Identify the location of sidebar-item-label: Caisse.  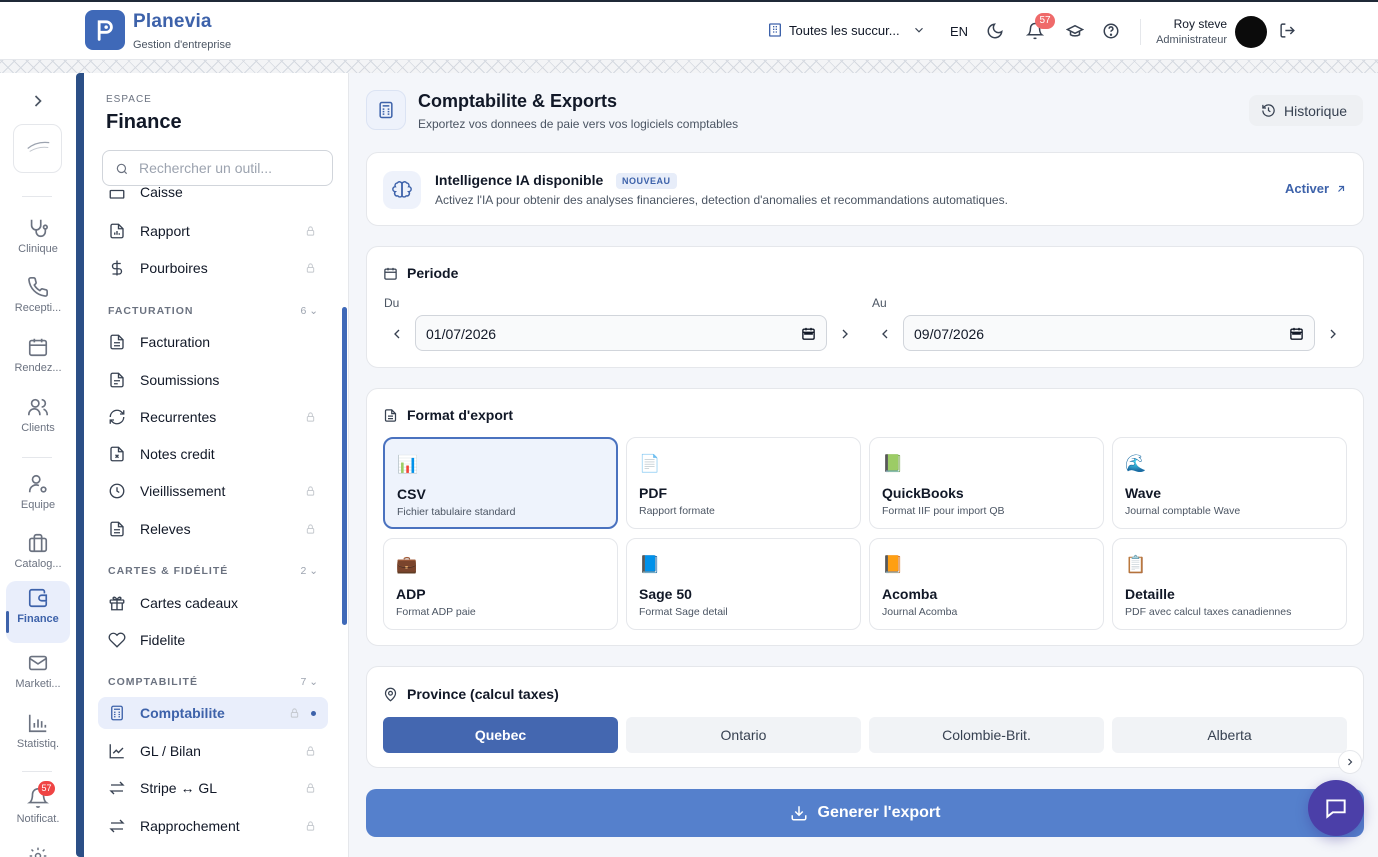
(161, 192).